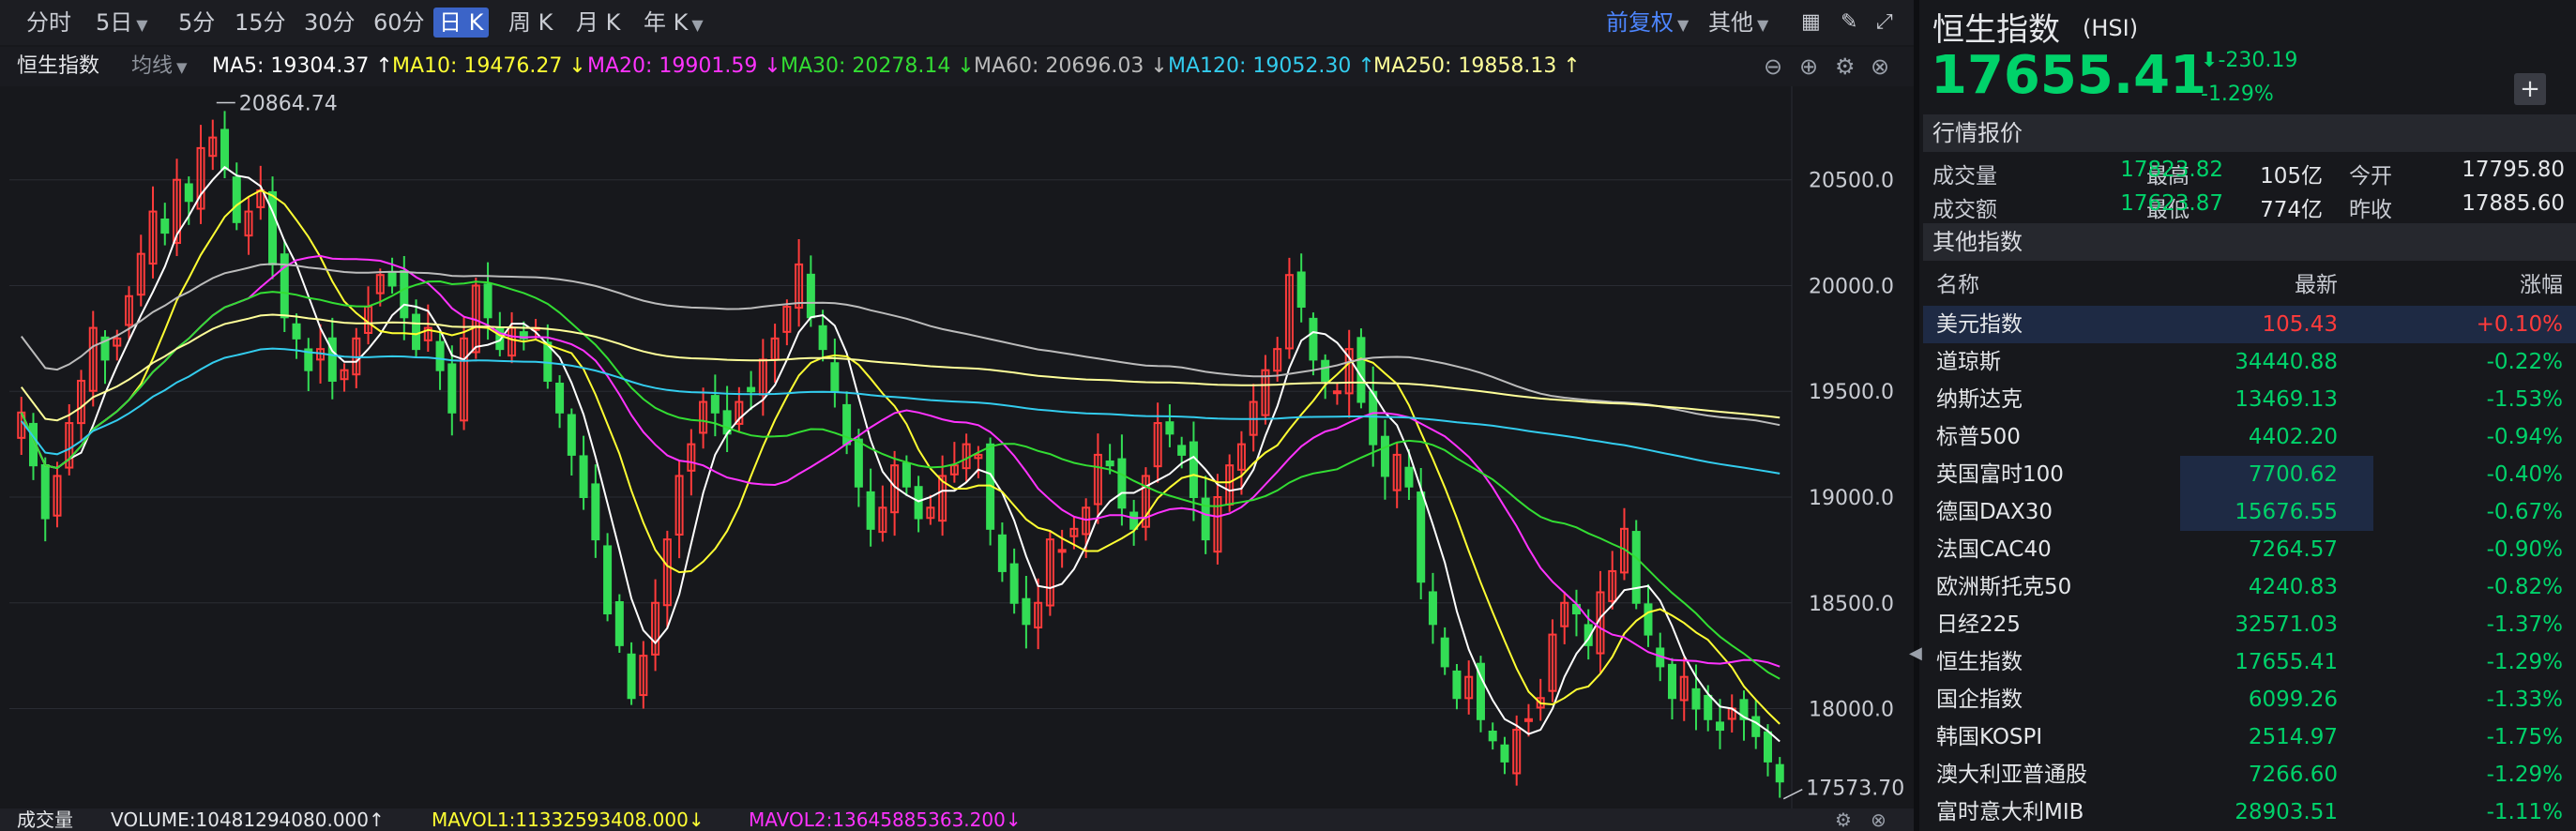 This screenshot has width=2576, height=831. I want to click on period-tab: 5分, so click(196, 23).